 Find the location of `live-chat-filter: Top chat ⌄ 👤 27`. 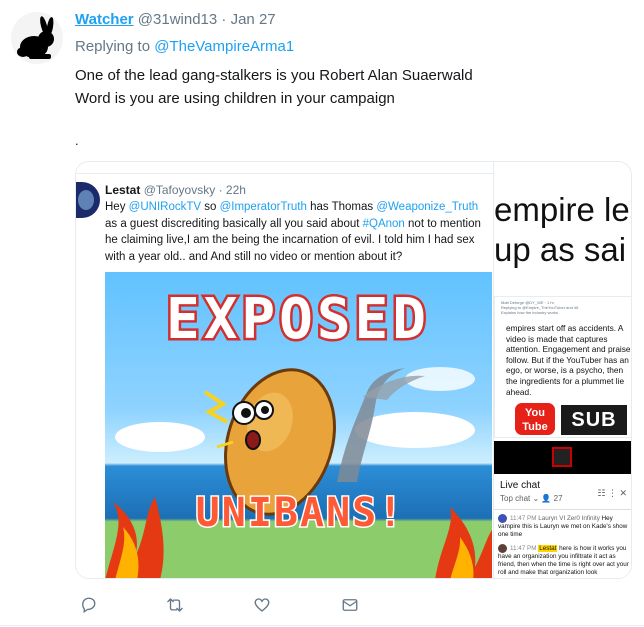

live-chat-filter: Top chat ⌄ 👤 27 is located at coordinates (531, 498).